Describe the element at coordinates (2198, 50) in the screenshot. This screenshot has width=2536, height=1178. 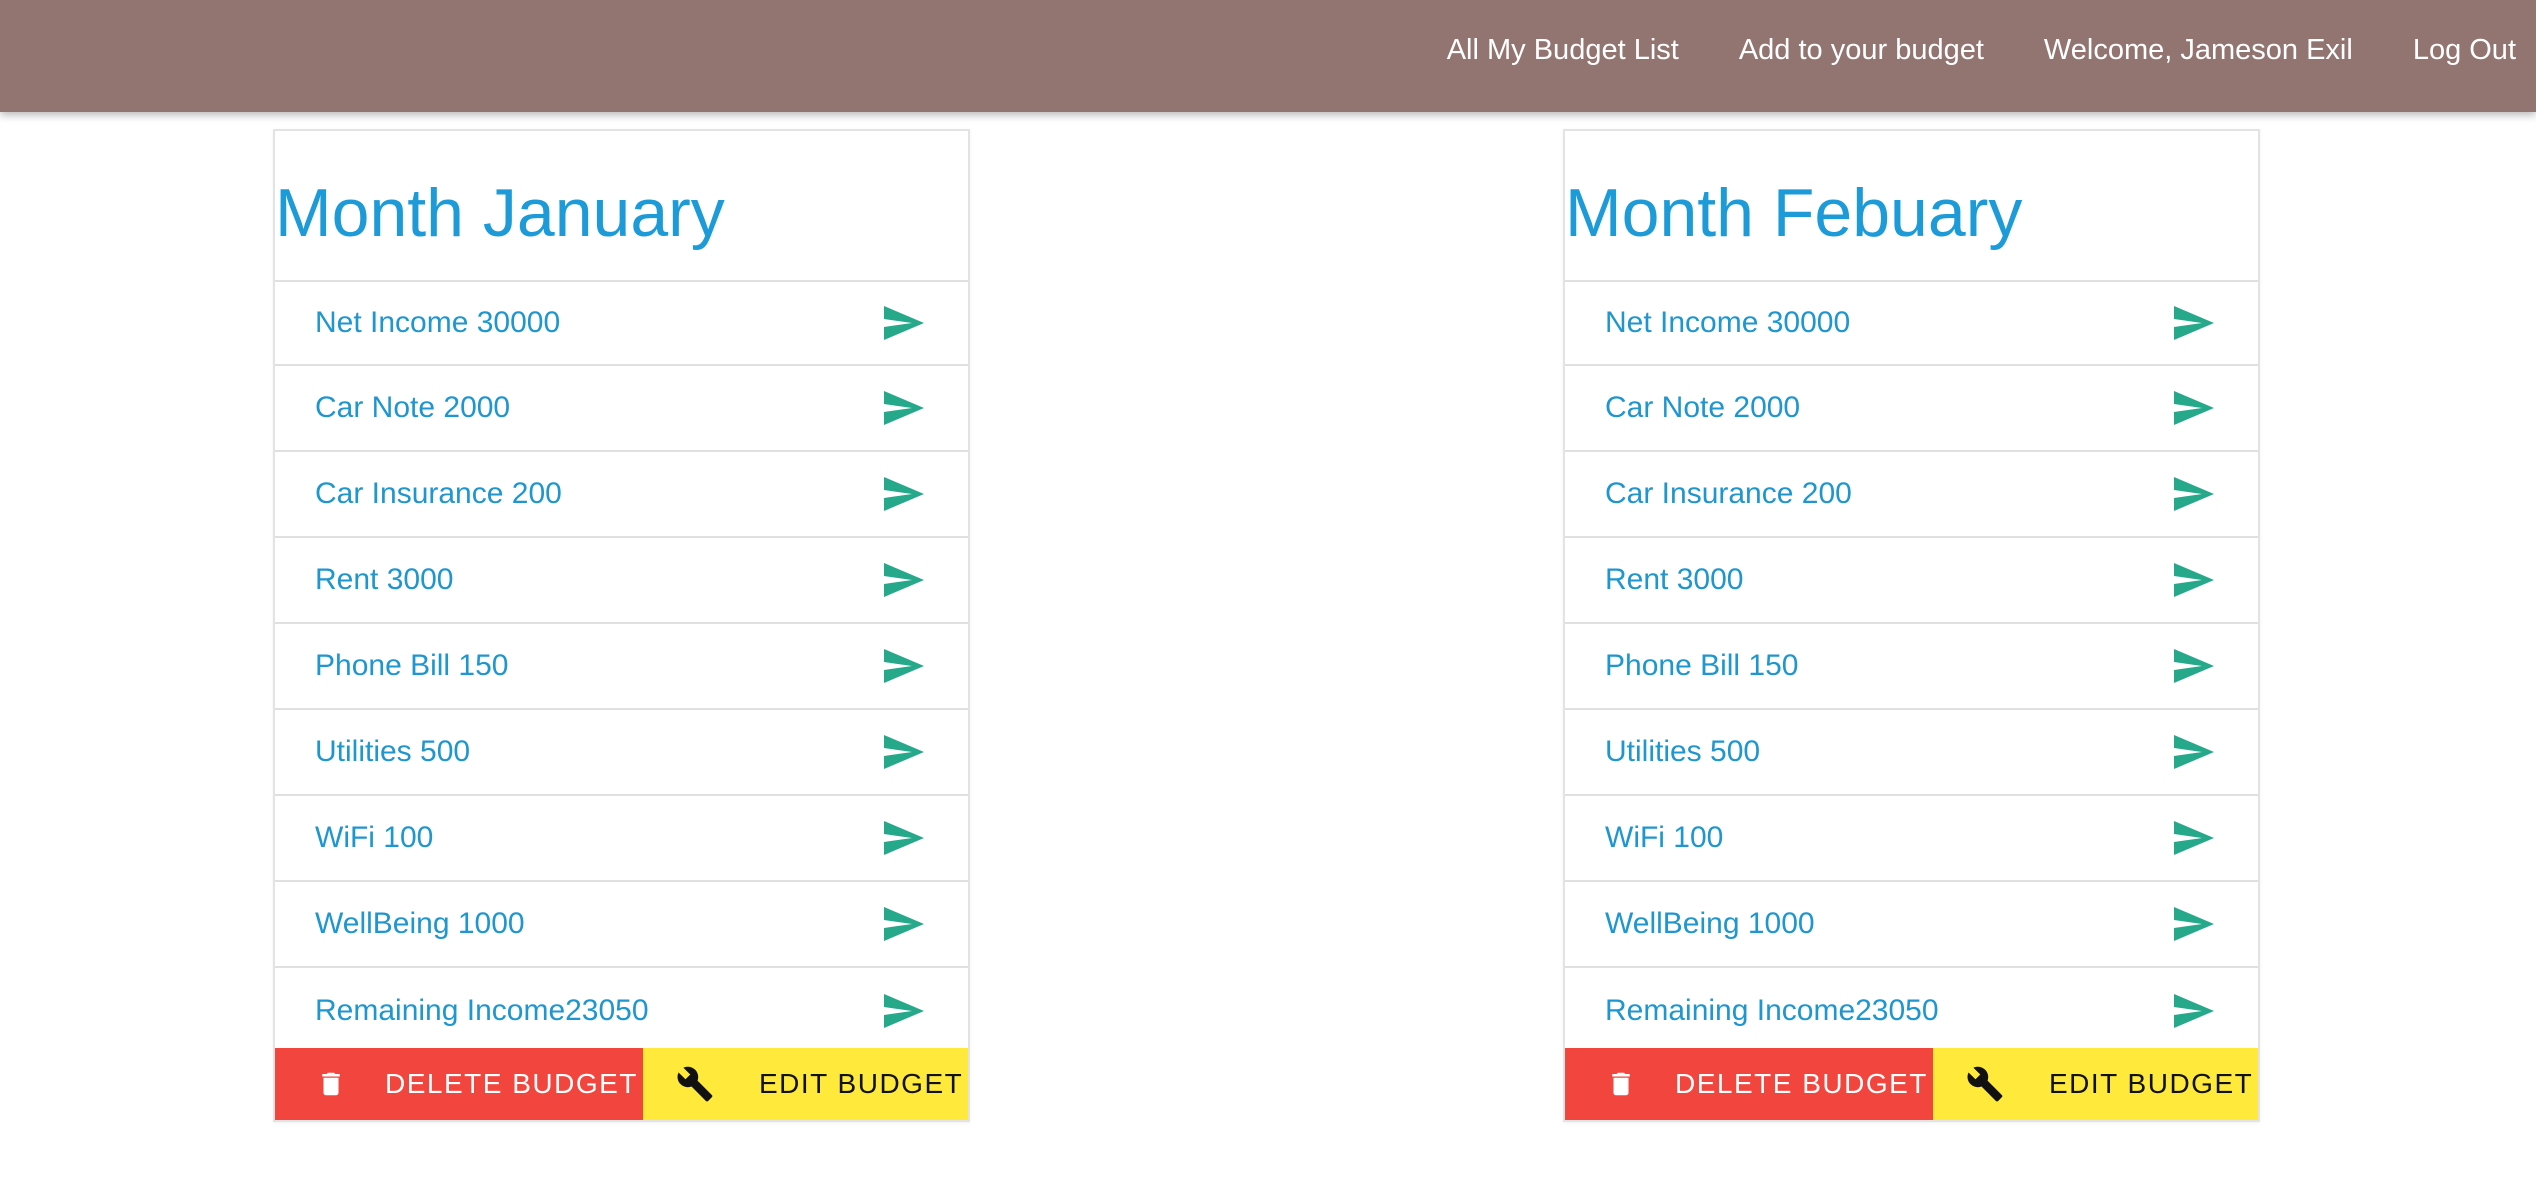
I see `nav-link-welcome-user: Welcome, Jameson Exil` at that location.